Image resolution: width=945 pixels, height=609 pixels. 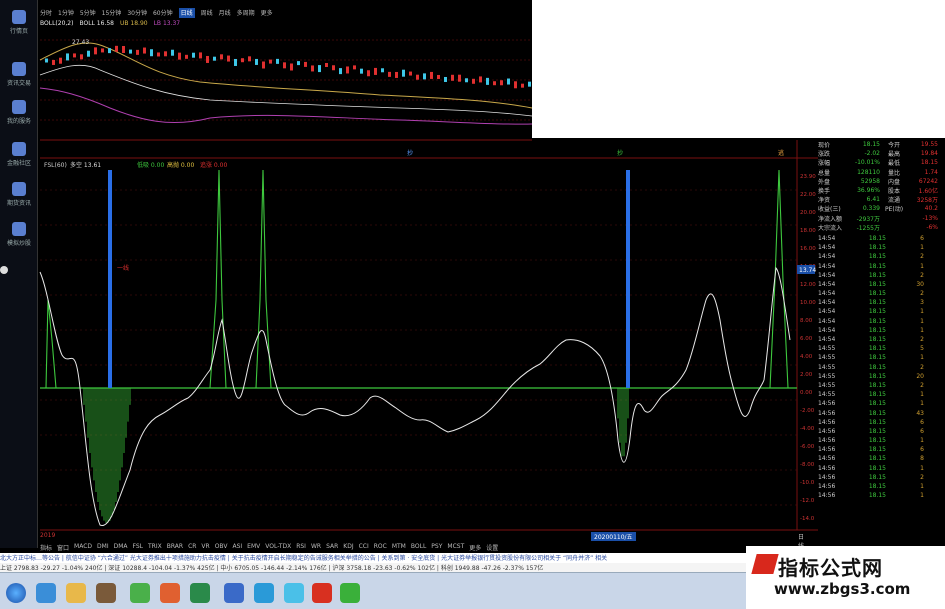 What do you see at coordinates (138, 547) in the screenshot?
I see `indicator-tab: FSL` at bounding box center [138, 547].